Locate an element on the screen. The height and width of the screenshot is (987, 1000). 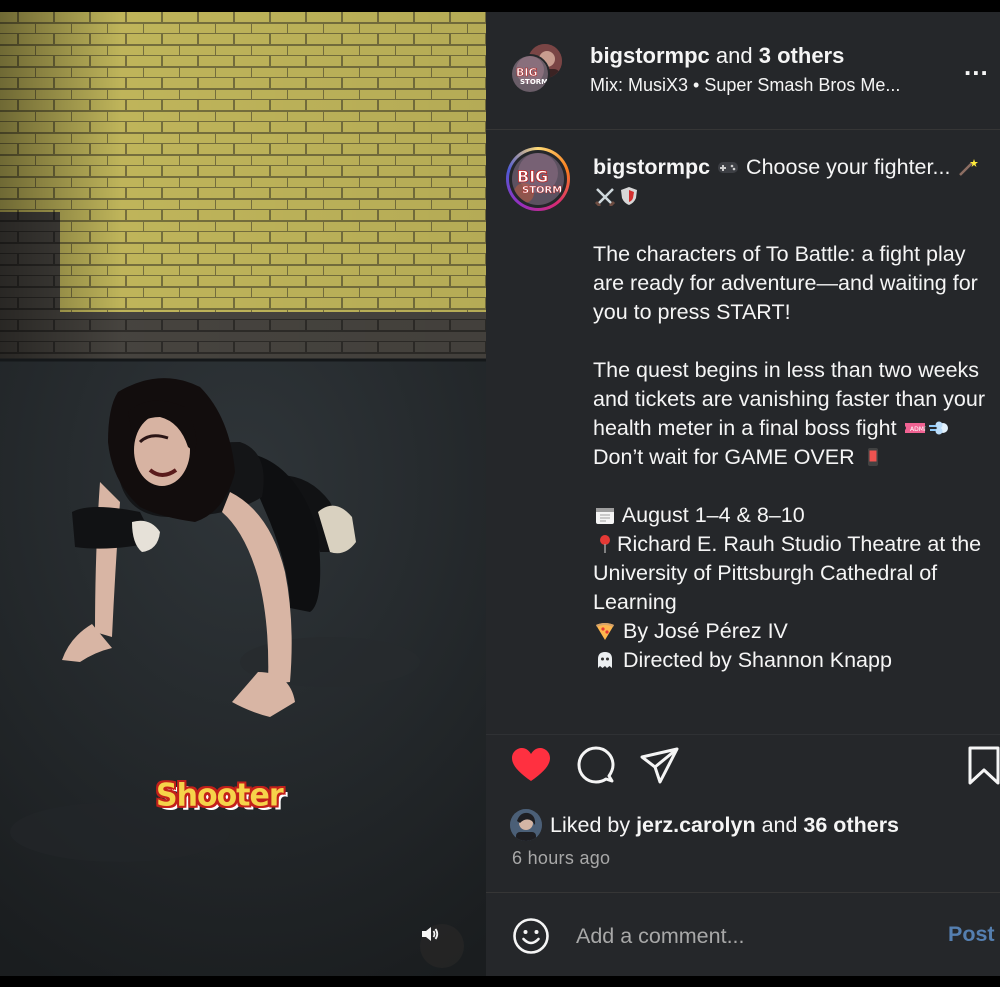
comment-input is located at coordinates (746, 936).